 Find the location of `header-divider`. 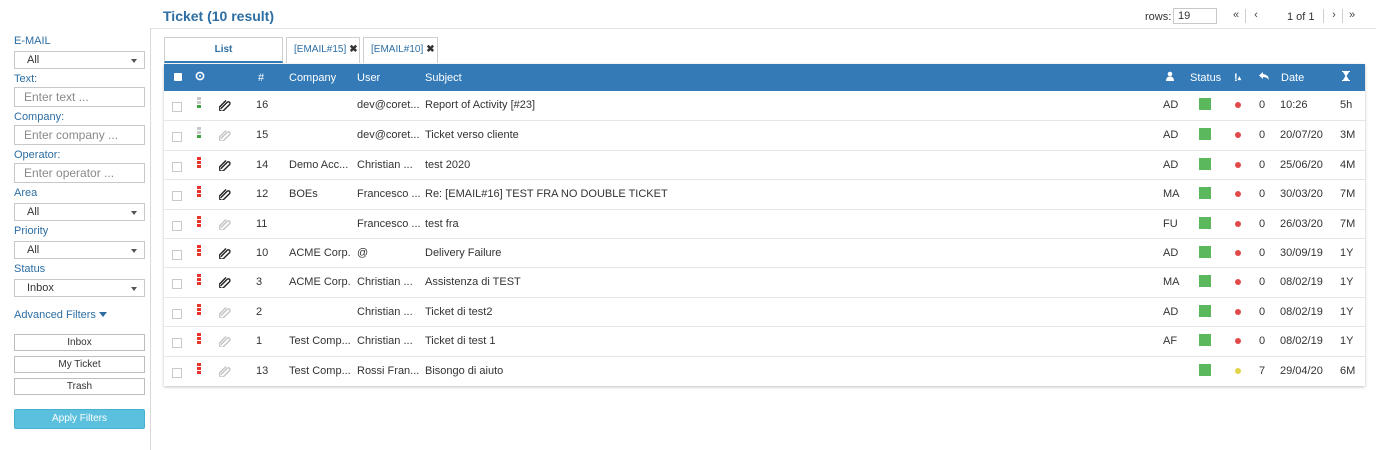

header-divider is located at coordinates (763, 28).